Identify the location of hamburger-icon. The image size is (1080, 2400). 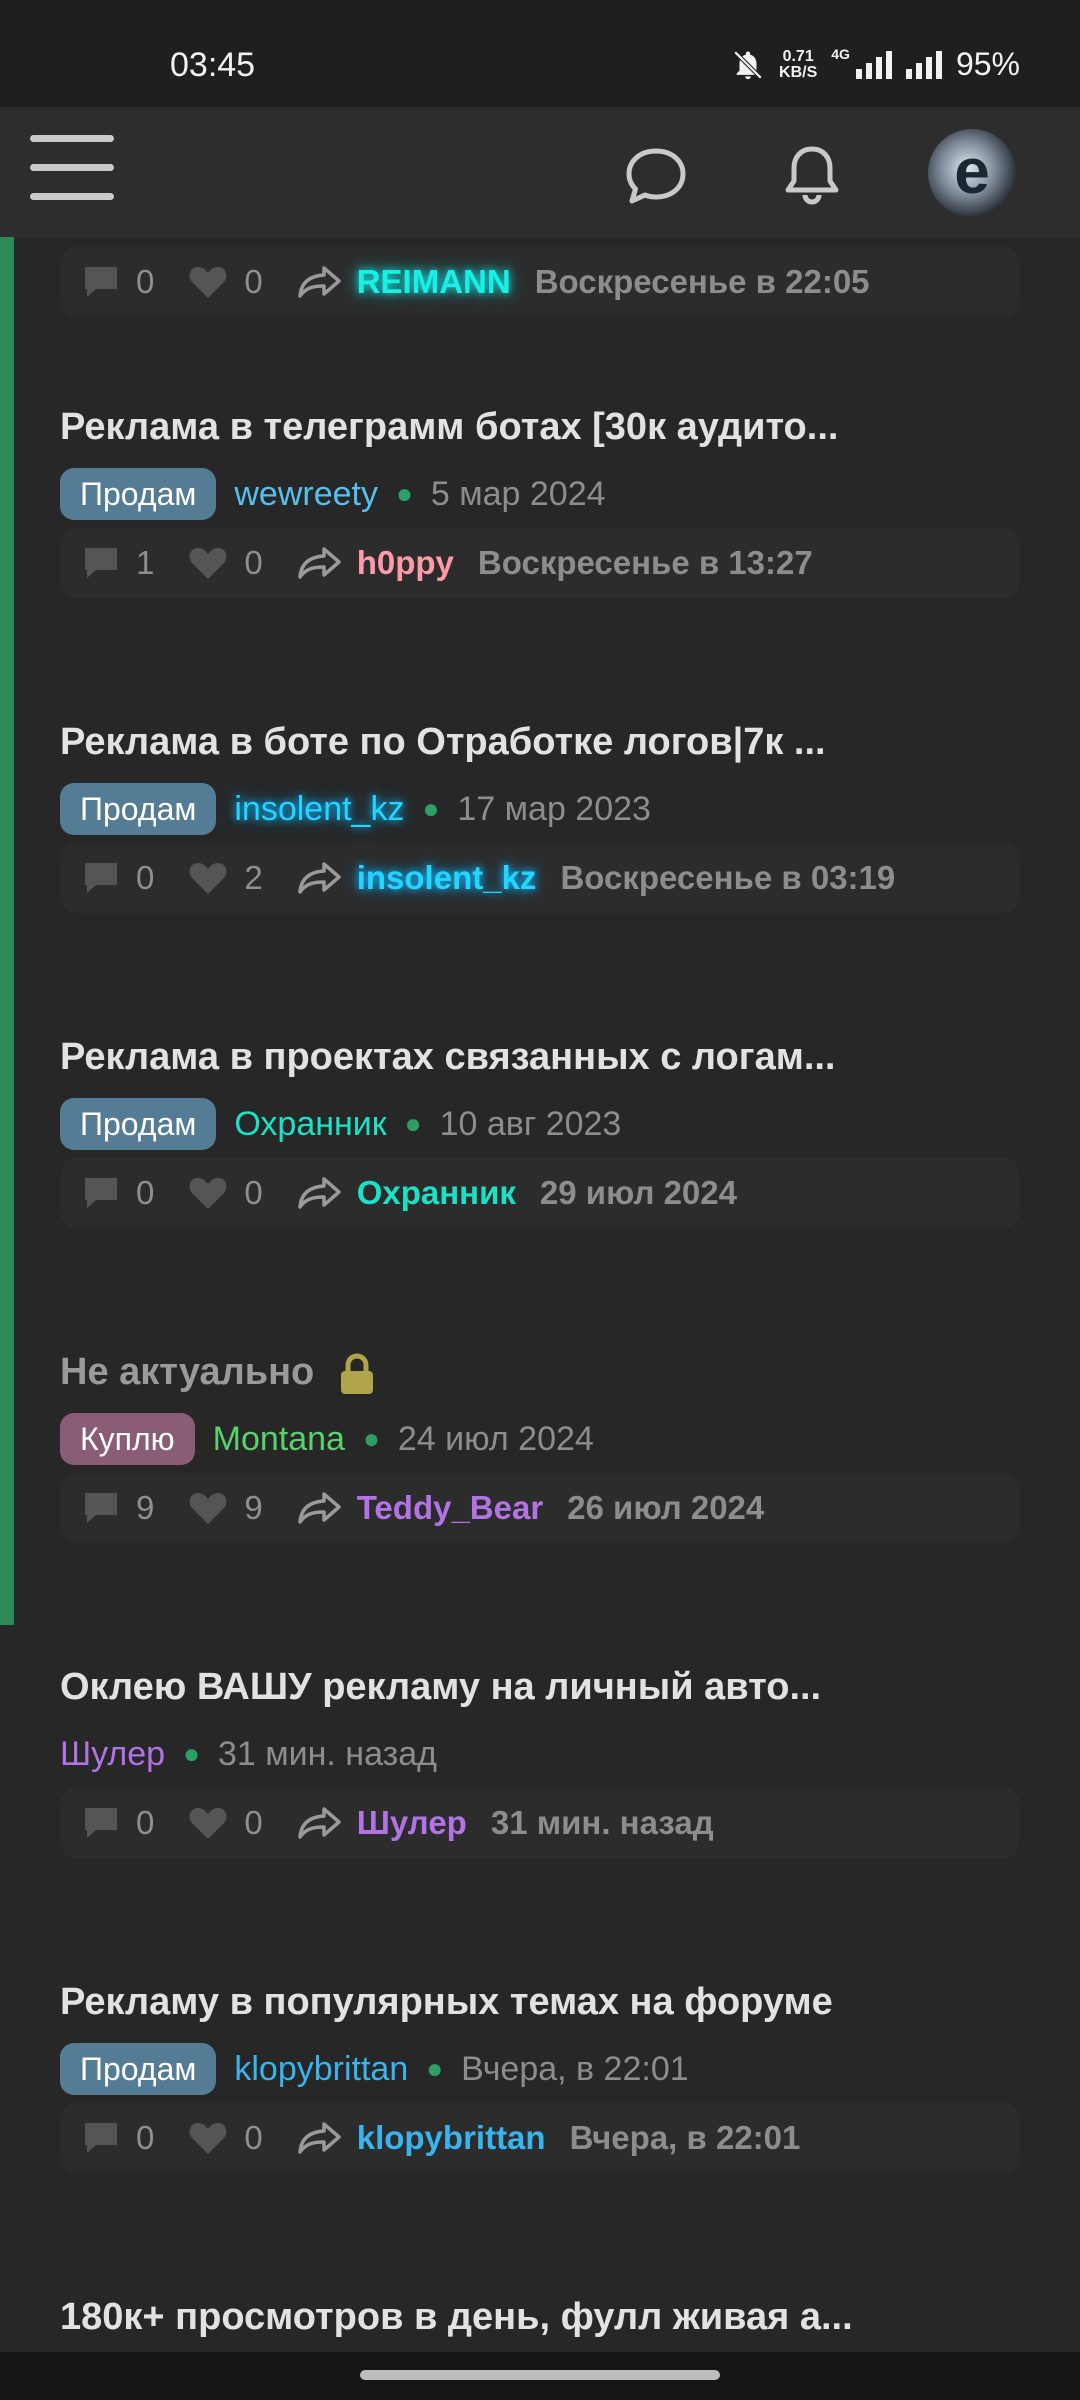
(72, 171).